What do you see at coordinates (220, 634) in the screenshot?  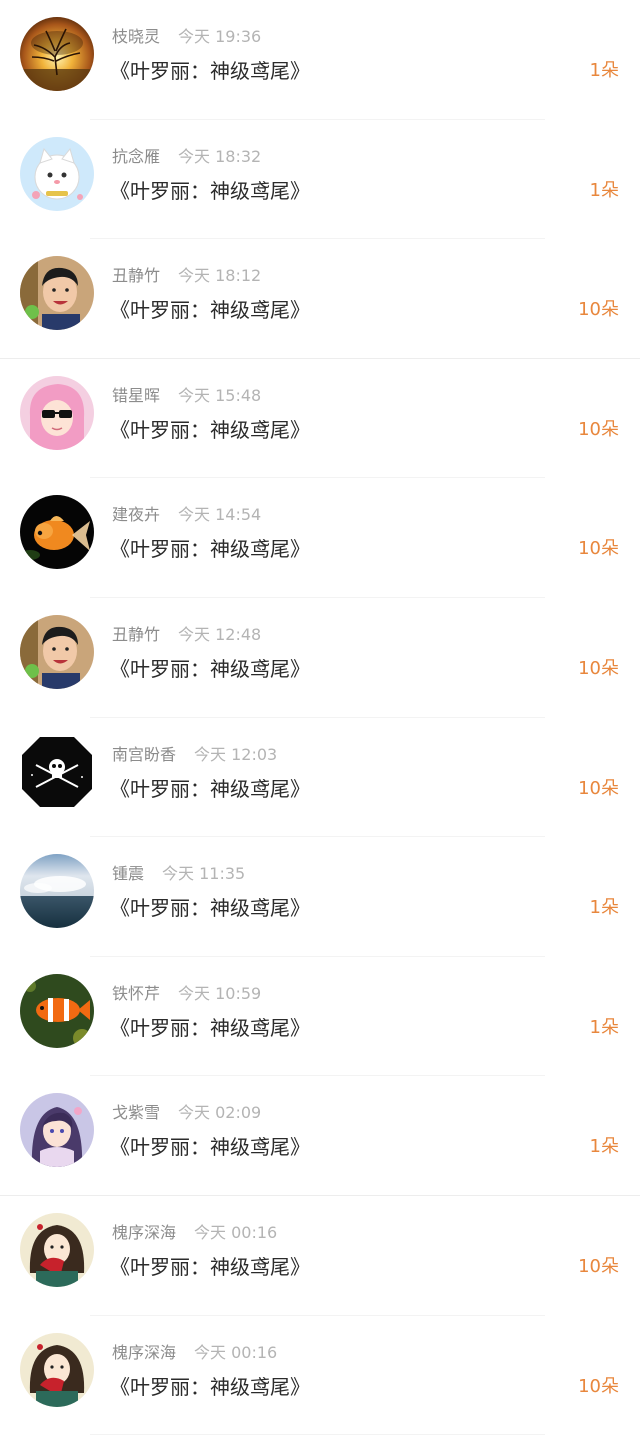 I see `timestamp: 今天 12:48` at bounding box center [220, 634].